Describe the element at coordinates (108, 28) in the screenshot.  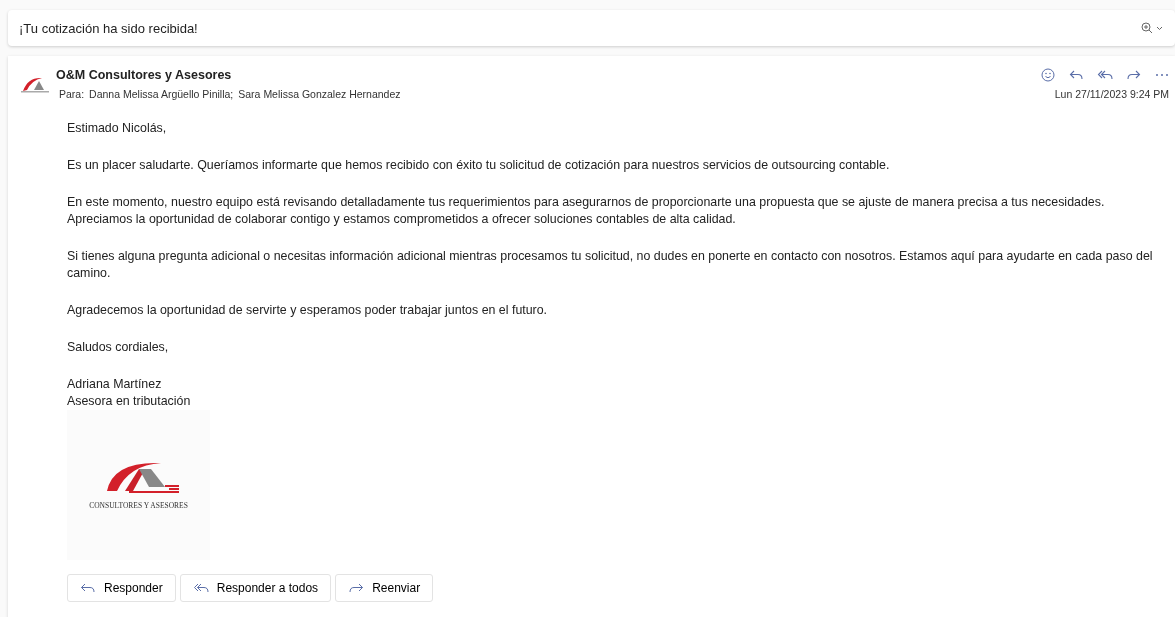
I see `subject-title: ¡Tu cotización ha sido recibida!` at that location.